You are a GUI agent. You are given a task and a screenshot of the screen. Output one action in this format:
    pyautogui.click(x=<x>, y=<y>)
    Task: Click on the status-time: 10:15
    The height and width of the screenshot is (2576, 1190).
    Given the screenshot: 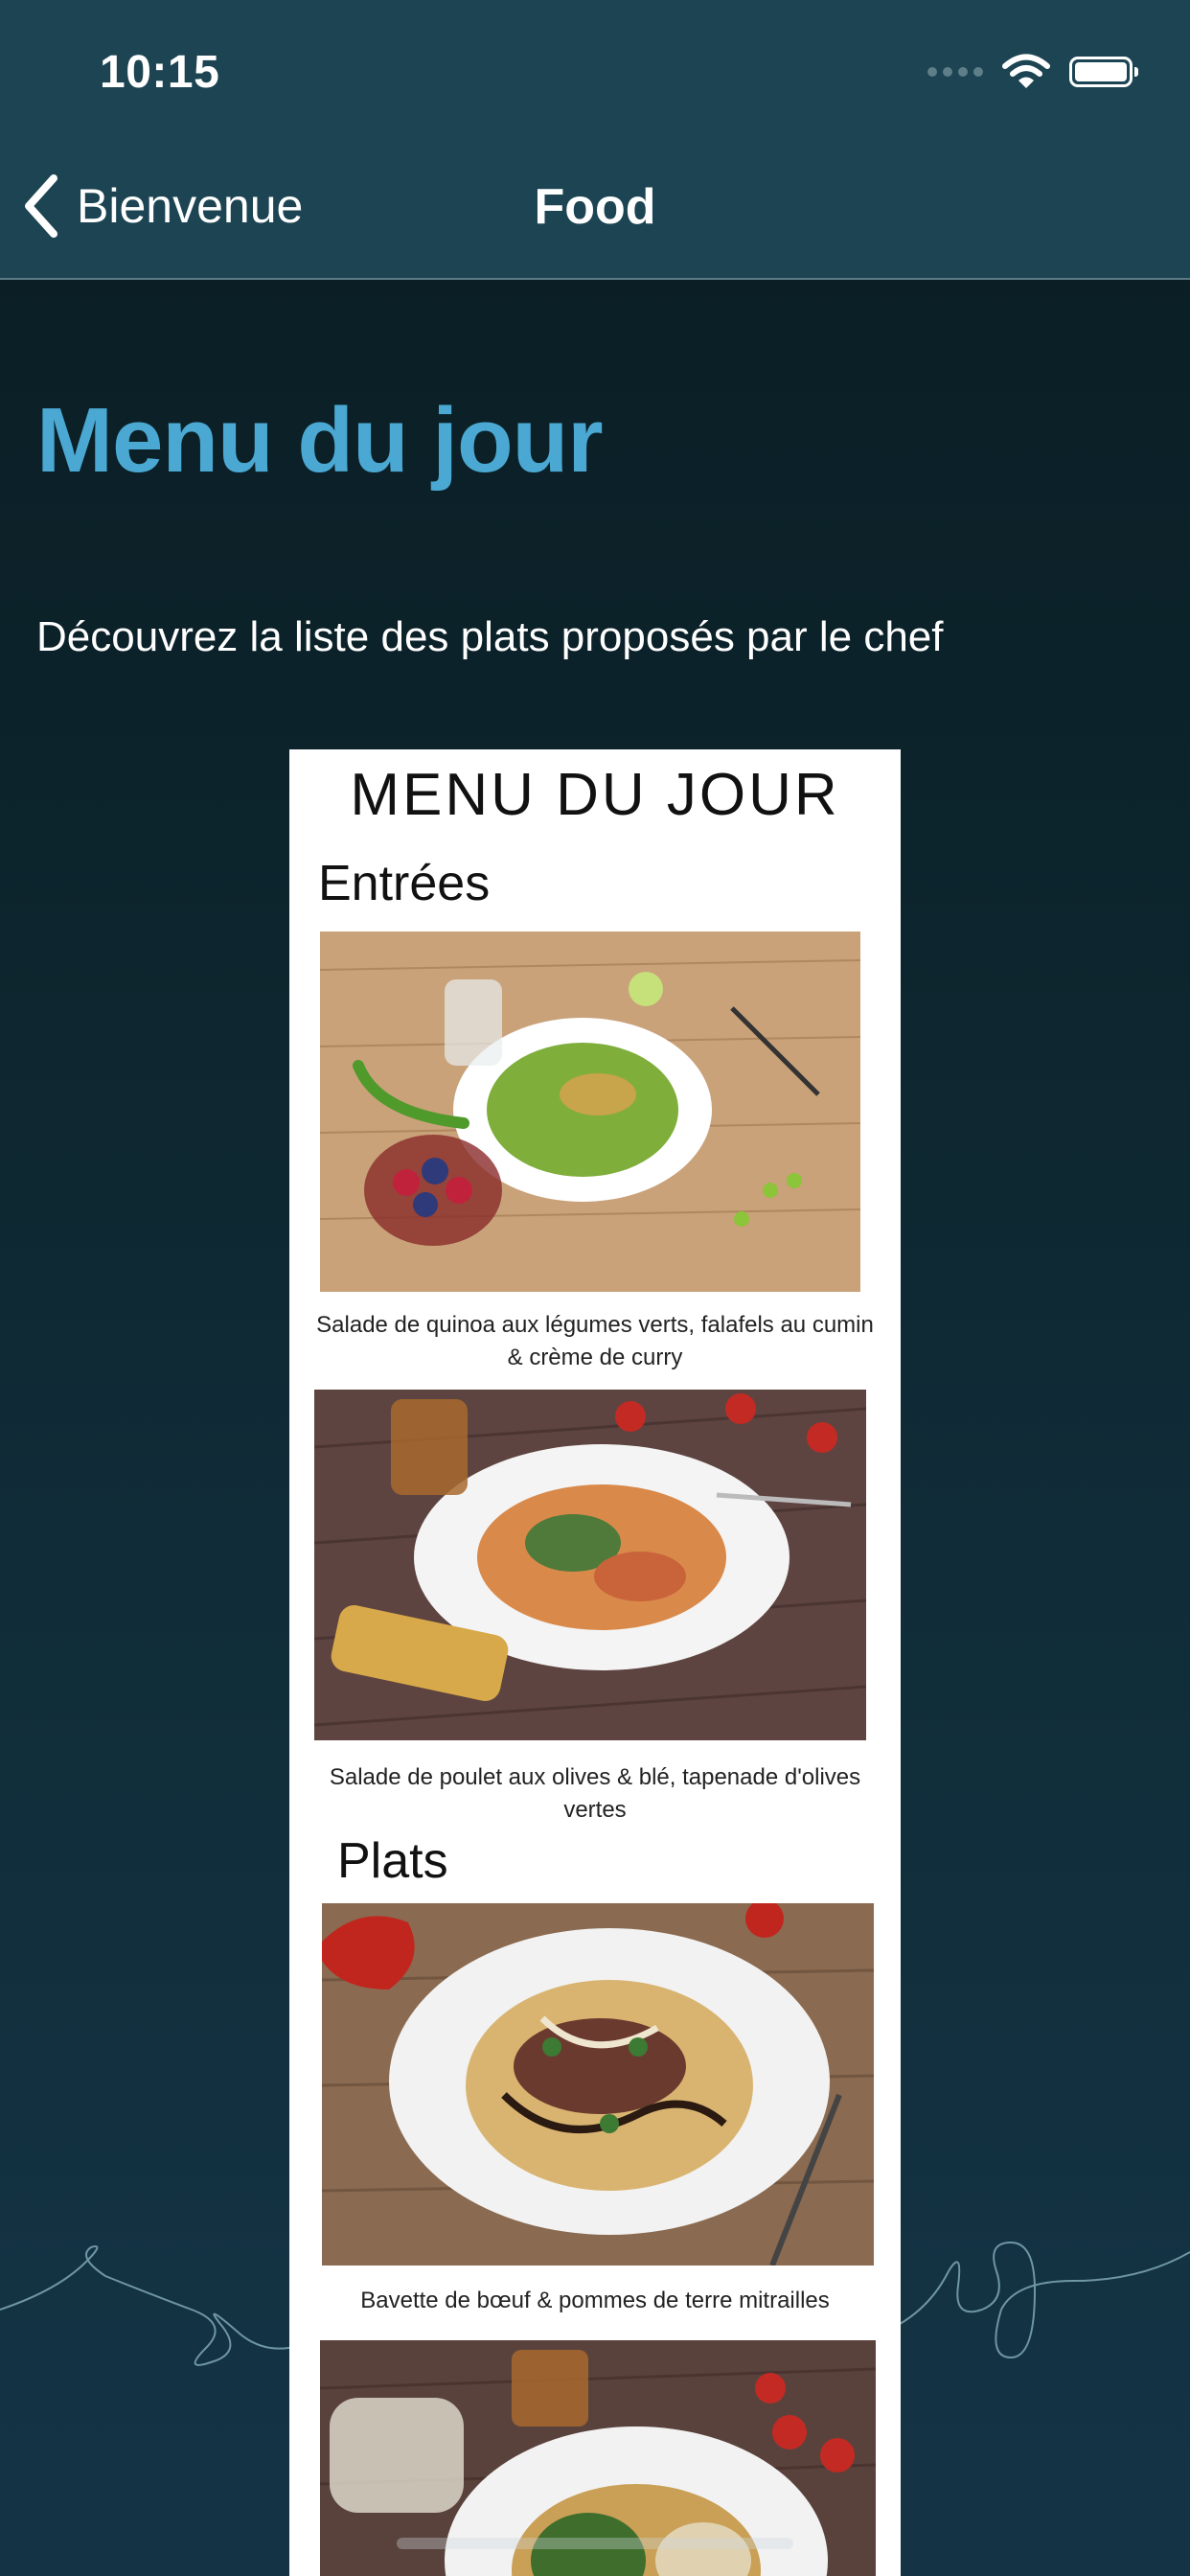 What is the action you would take?
    pyautogui.click(x=160, y=72)
    